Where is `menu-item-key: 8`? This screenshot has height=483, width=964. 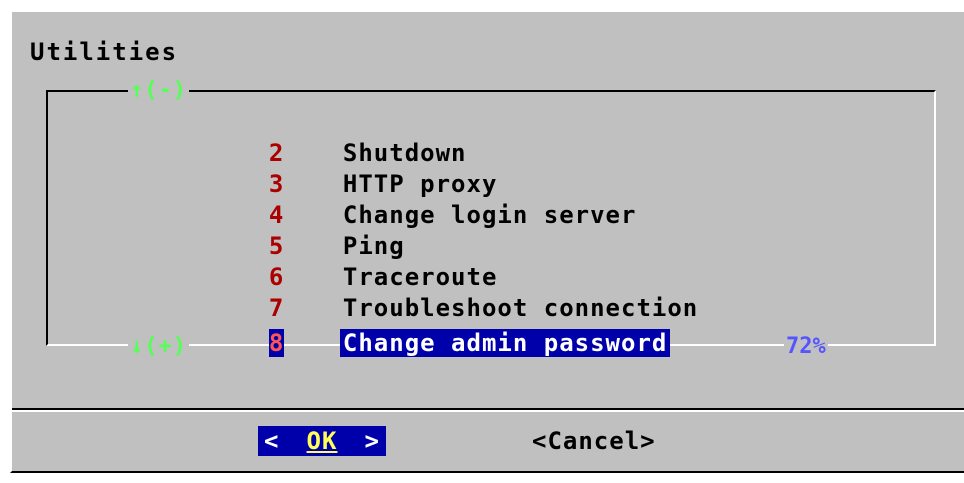 menu-item-key: 8 is located at coordinates (305, 343).